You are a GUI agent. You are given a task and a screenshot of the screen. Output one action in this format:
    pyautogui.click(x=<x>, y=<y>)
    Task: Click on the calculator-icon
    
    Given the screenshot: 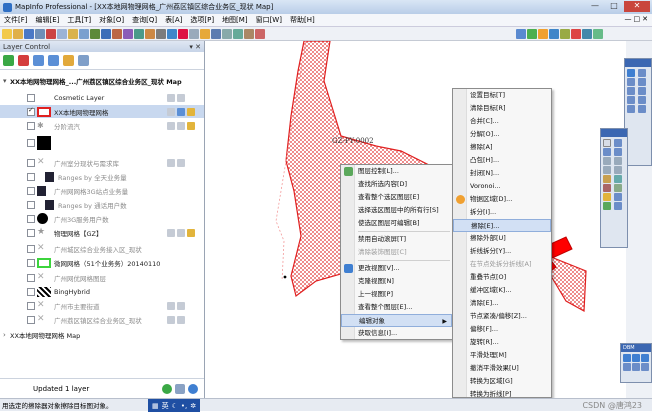 What is the action you would take?
    pyautogui.click(x=161, y=33)
    